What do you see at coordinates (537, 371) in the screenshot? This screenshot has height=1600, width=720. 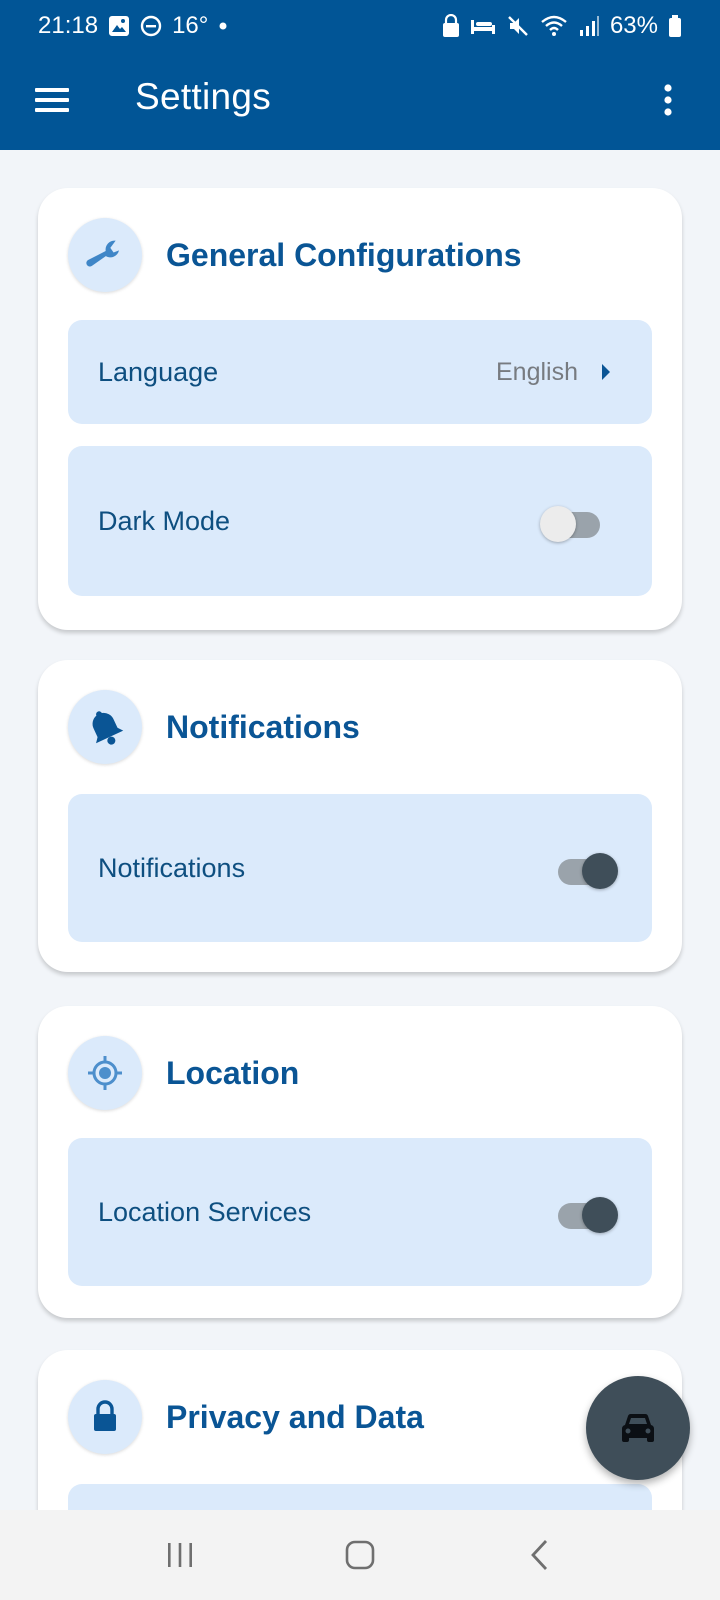 I see `language-value: English` at bounding box center [537, 371].